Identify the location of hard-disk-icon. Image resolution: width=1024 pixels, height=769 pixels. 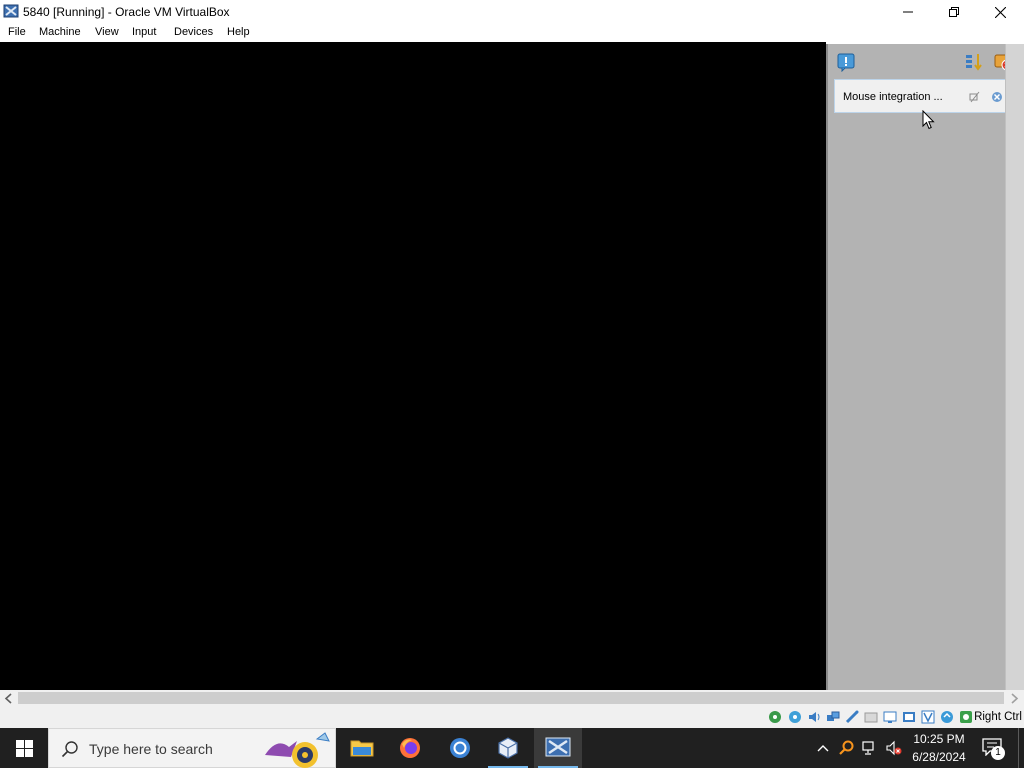
(775, 717).